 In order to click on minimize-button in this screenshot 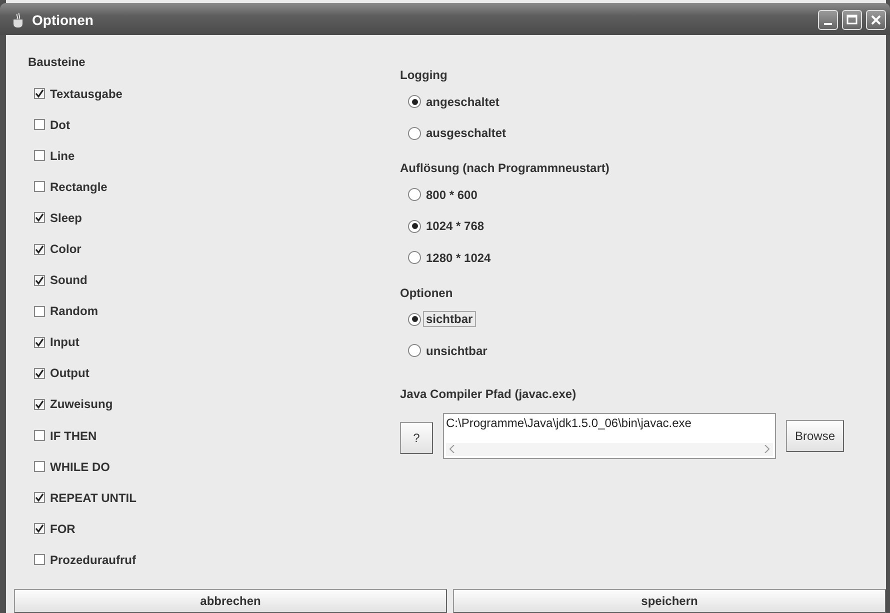, I will do `click(828, 20)`.